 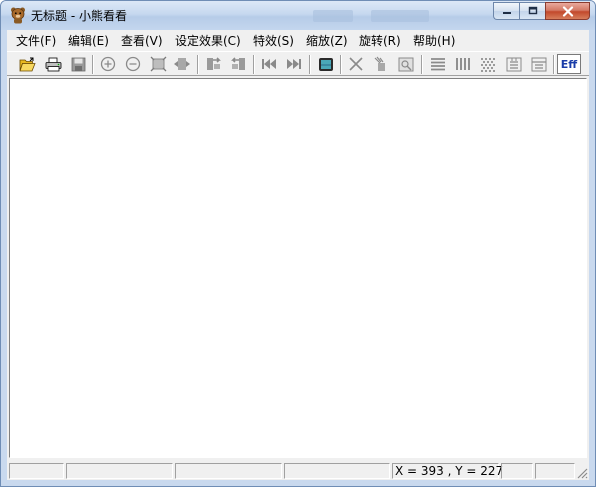 I want to click on title-bar: 无标题 - 小熊看看, so click(x=298, y=15).